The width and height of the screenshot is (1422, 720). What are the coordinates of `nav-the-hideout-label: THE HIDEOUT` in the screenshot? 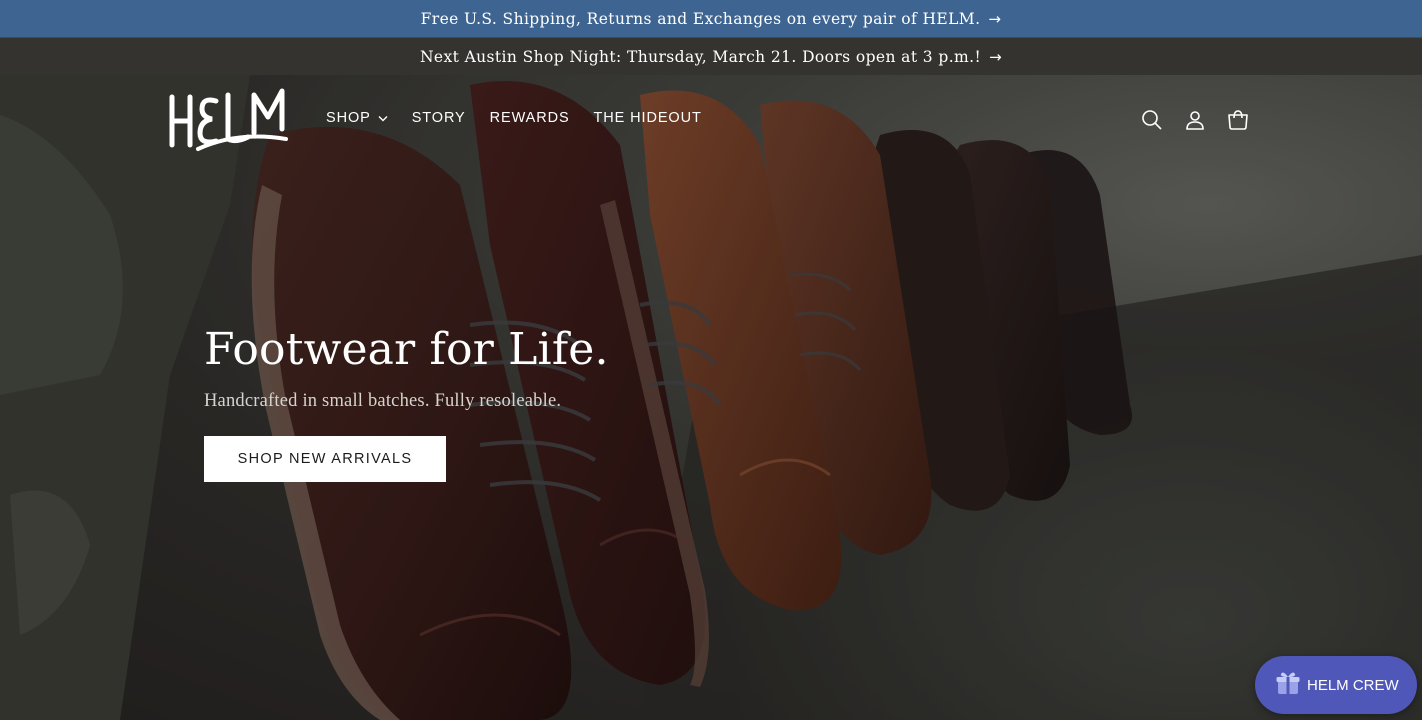 It's located at (647, 118).